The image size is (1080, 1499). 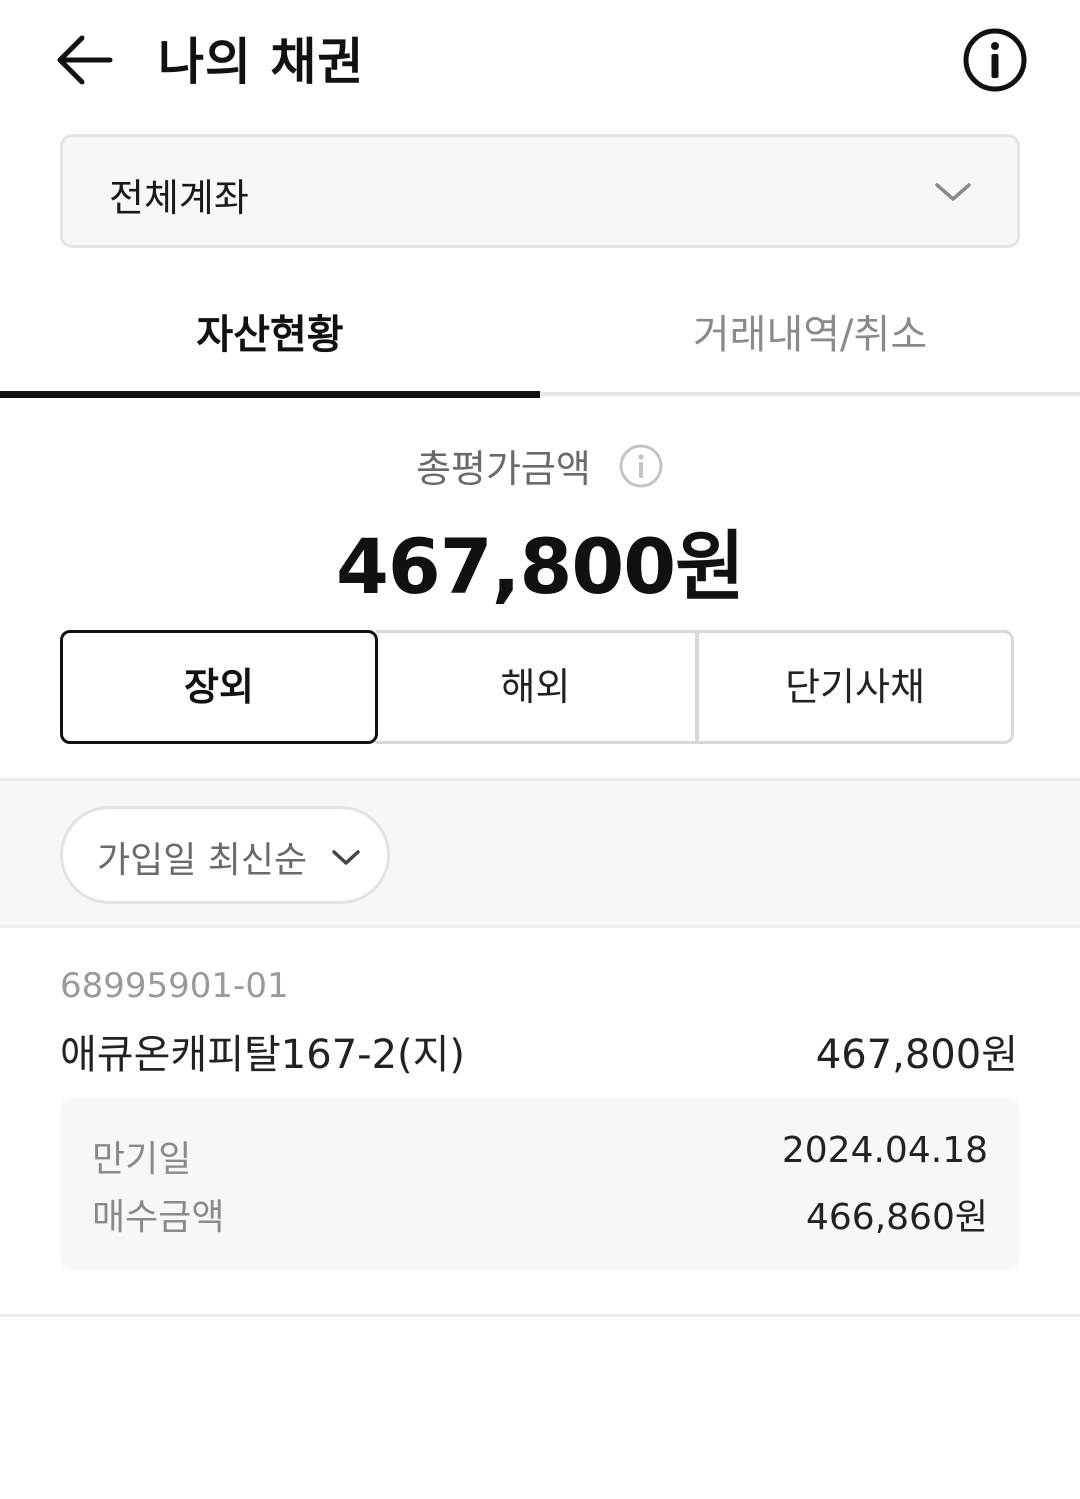 What do you see at coordinates (174, 986) in the screenshot?
I see `bond-account-code: 68995901-01` at bounding box center [174, 986].